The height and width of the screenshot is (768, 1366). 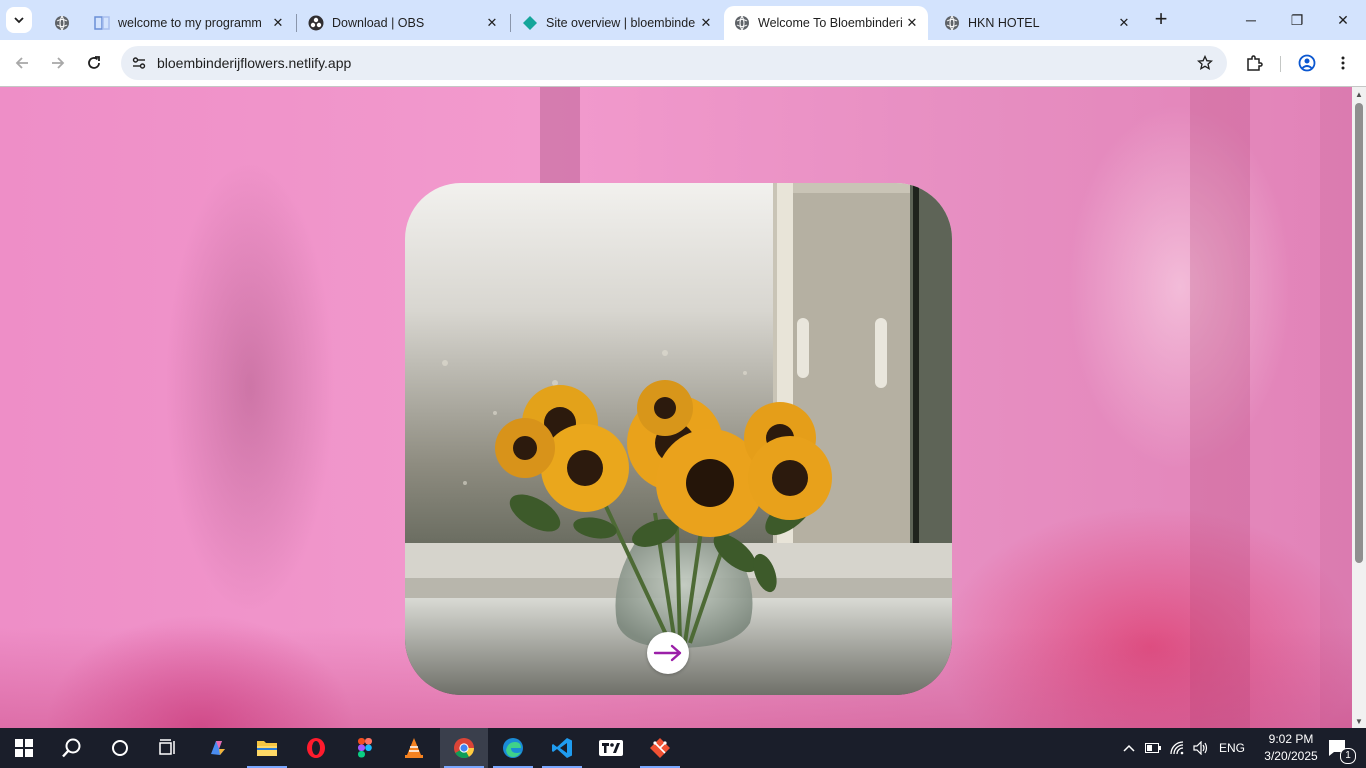 I want to click on task-view-button, so click(x=168, y=748).